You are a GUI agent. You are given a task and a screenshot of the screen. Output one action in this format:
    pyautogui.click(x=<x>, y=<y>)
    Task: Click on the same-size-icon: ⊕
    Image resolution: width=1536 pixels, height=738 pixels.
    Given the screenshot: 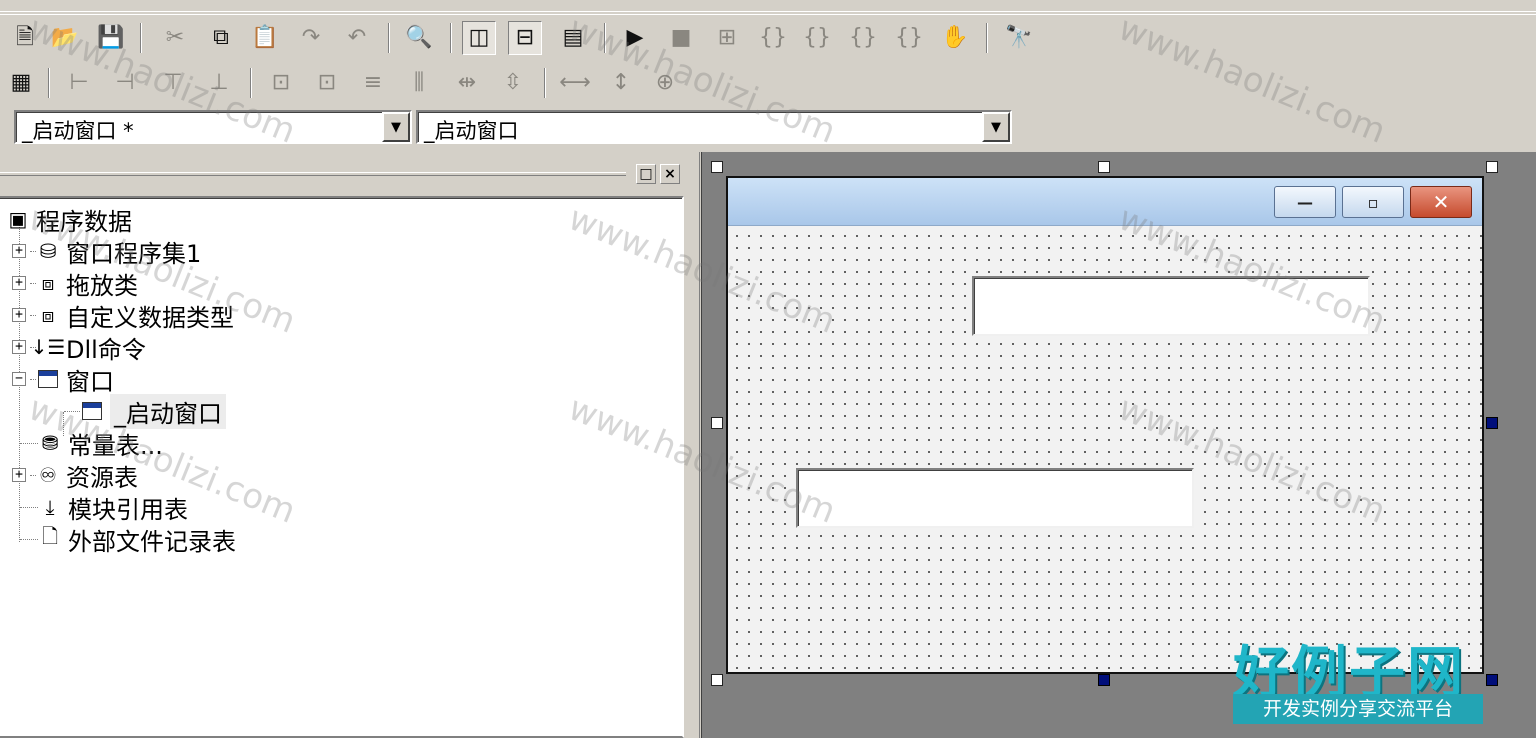 What is the action you would take?
    pyautogui.click(x=665, y=83)
    